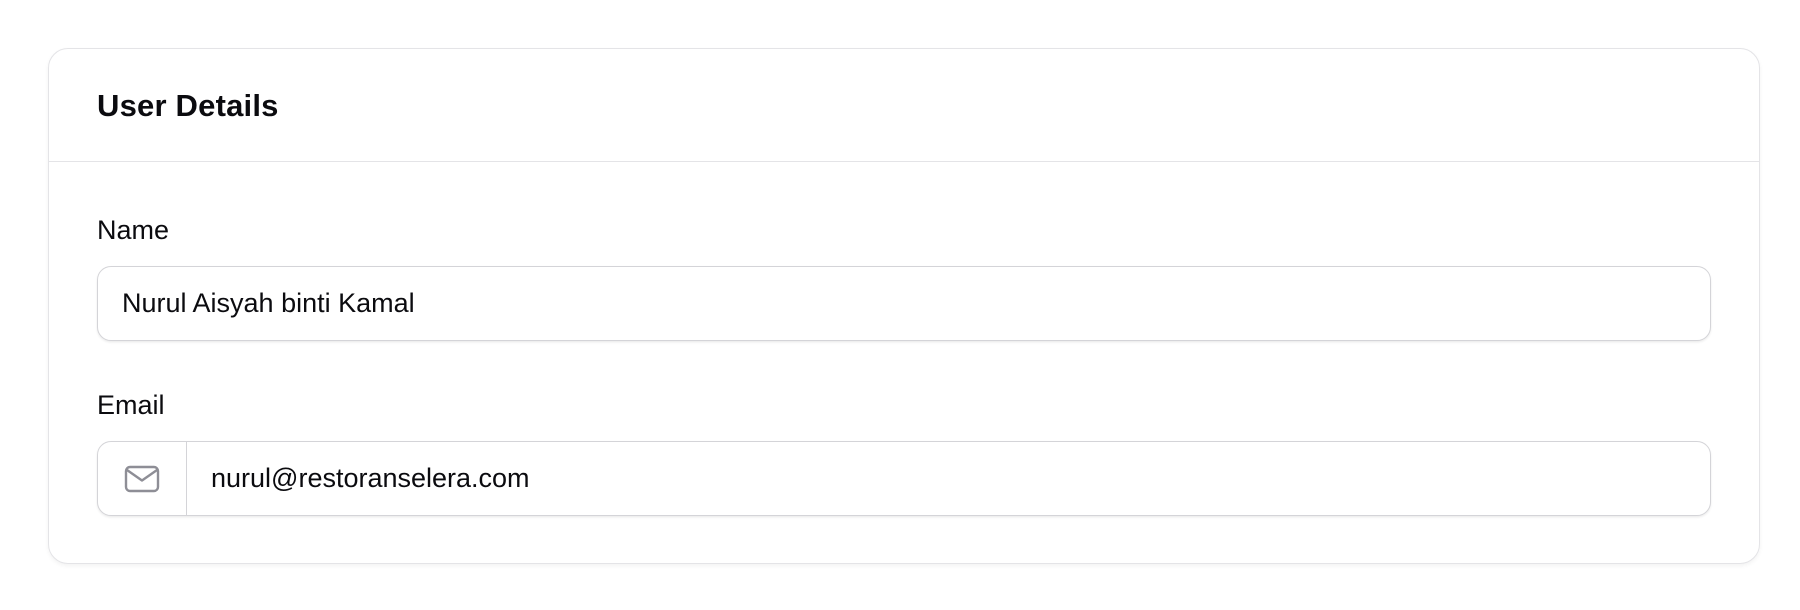 This screenshot has width=1800, height=610. I want to click on name-input, so click(904, 303).